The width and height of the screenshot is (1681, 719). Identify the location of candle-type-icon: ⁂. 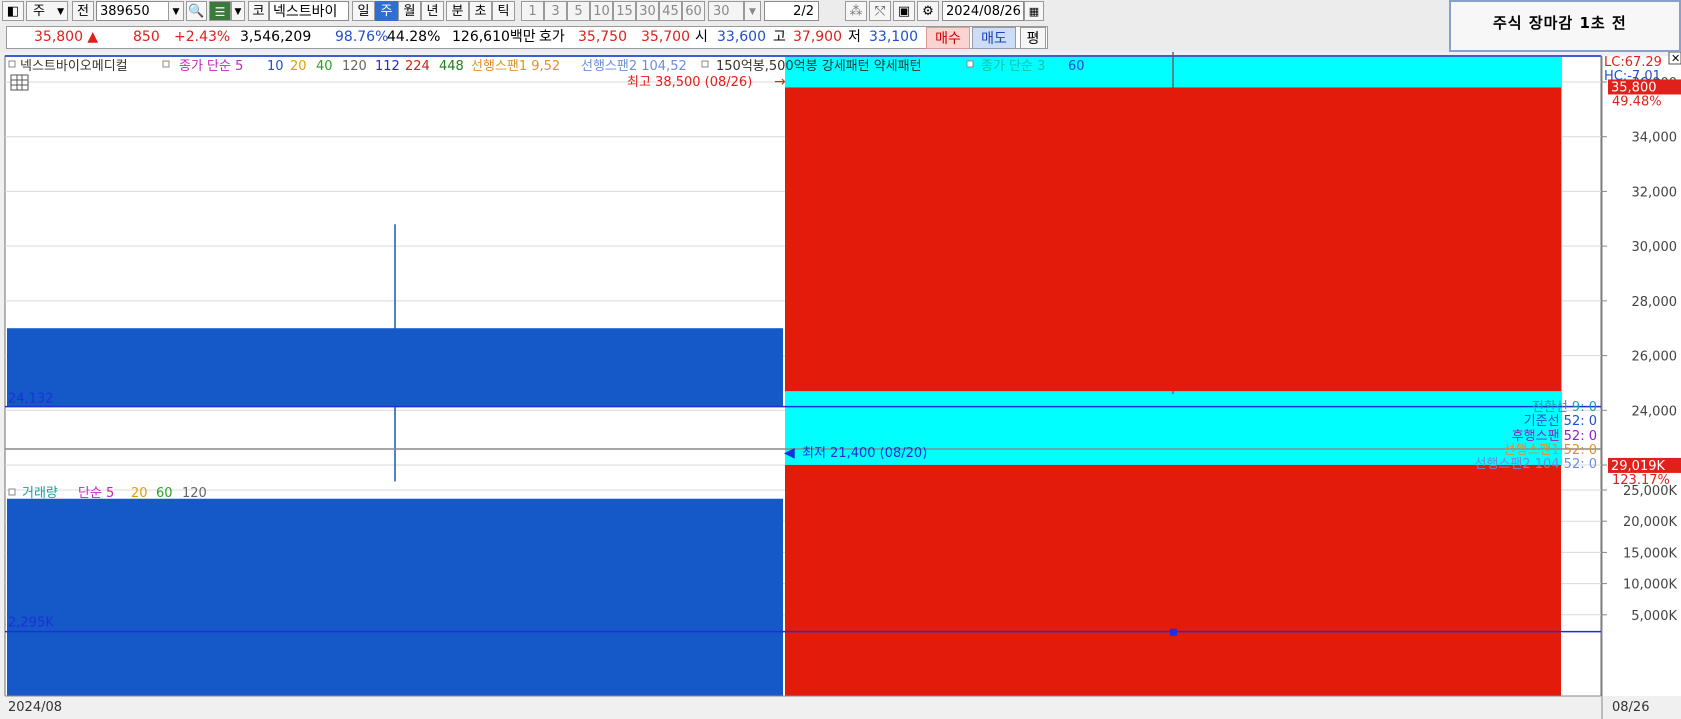
(856, 11).